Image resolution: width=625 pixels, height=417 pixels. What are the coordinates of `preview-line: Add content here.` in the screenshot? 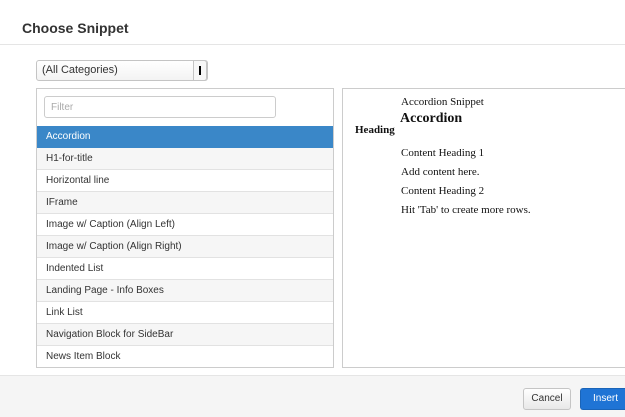 It's located at (440, 172).